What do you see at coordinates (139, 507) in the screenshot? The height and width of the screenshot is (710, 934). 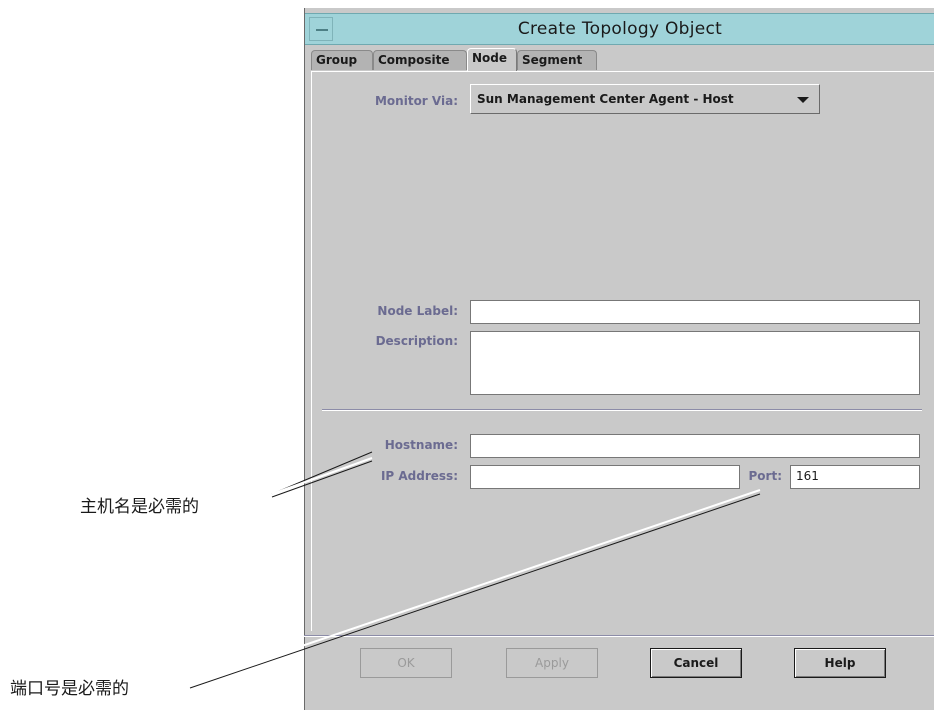 I see `hostname-required-callout: 主机名是必需的` at bounding box center [139, 507].